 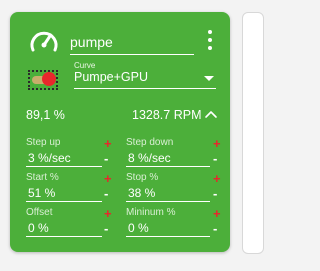 What do you see at coordinates (209, 78) in the screenshot?
I see `dropdown-caret-icon` at bounding box center [209, 78].